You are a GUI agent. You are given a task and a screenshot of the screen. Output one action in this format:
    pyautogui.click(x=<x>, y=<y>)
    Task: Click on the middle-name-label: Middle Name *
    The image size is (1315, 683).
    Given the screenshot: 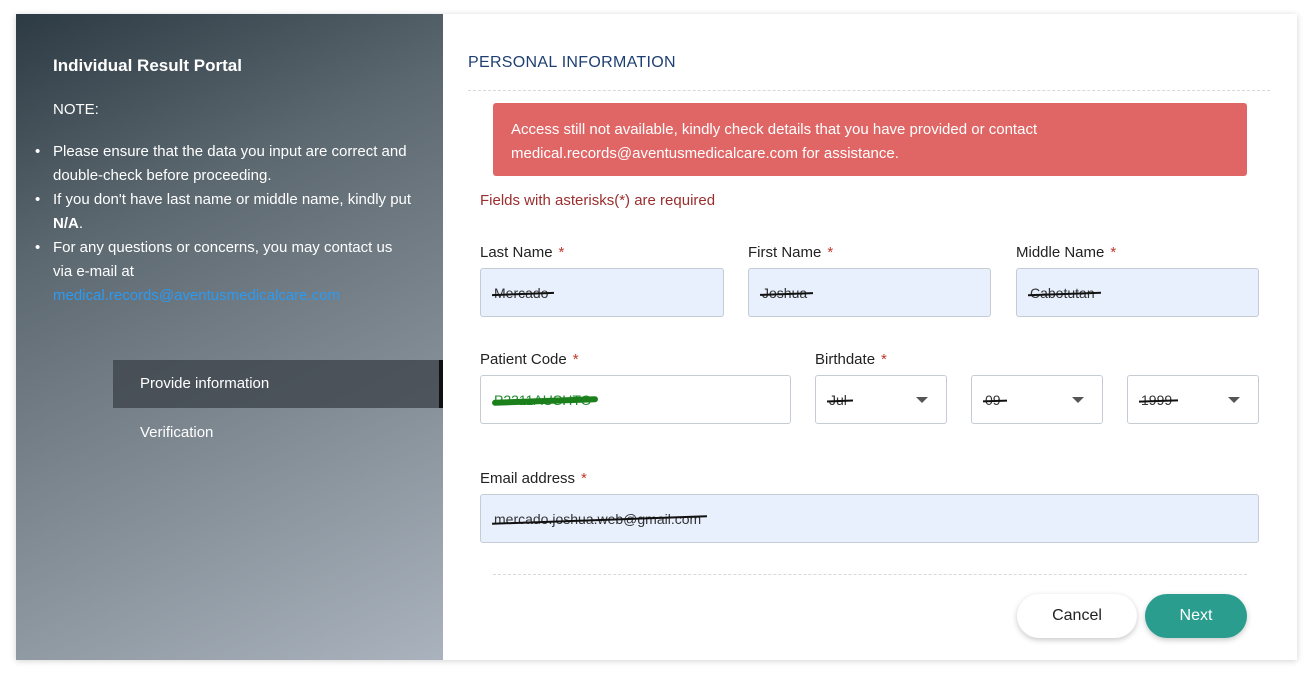 What is the action you would take?
    pyautogui.click(x=1066, y=252)
    